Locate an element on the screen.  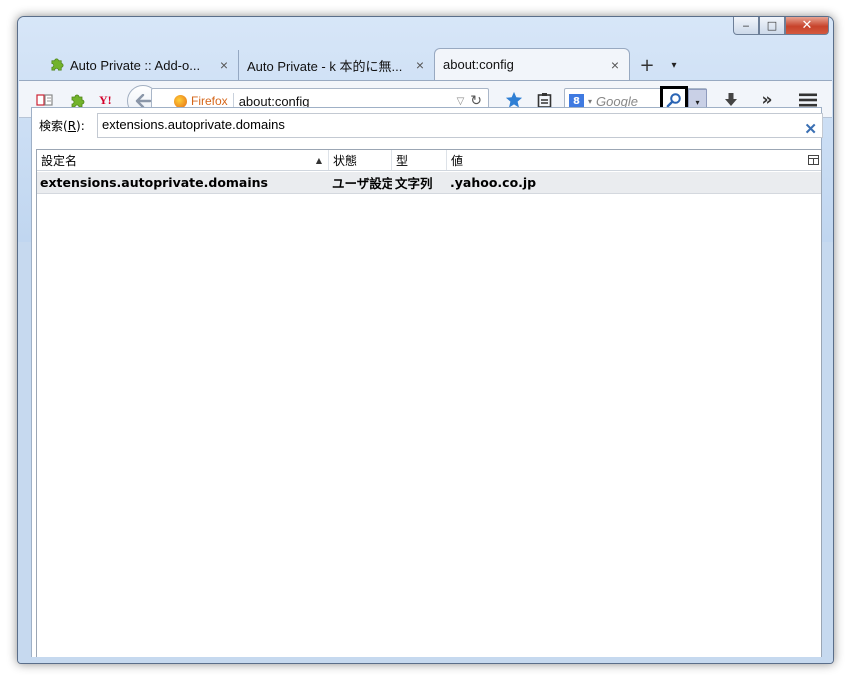
config-tree-header: 設定名 ▲ 状態 型 値 is located at coordinates (429, 160).